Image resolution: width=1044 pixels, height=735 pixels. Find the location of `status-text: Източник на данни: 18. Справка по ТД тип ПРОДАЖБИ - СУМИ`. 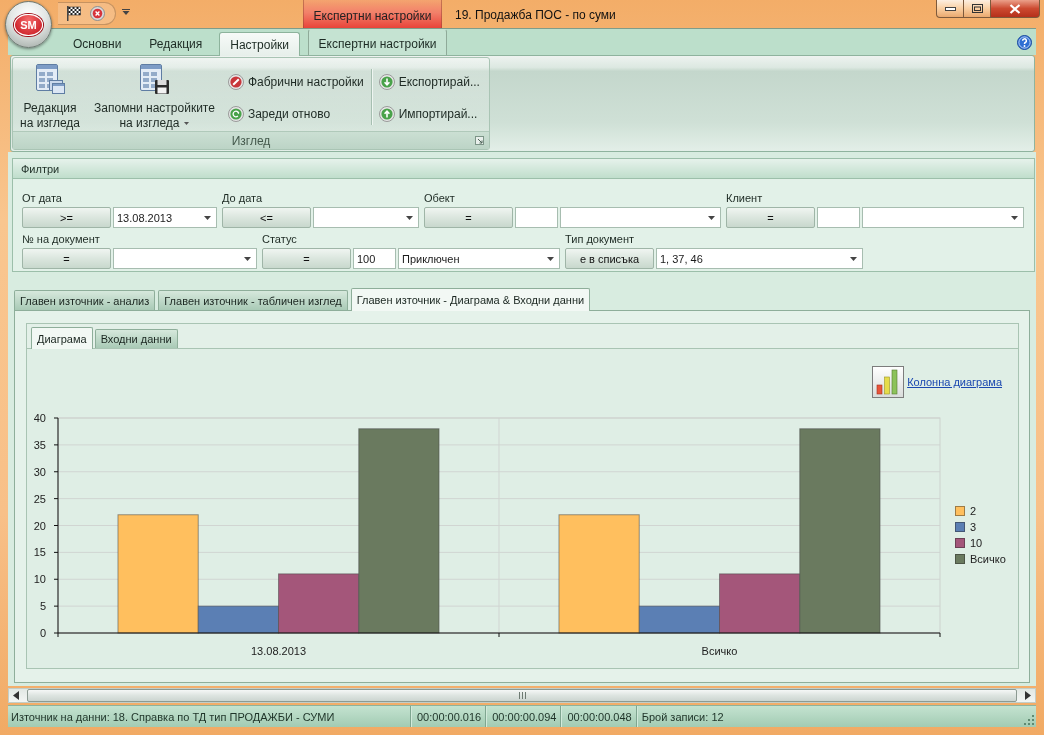

status-text: Източник на данни: 18. Справка по ТД тип ПРОДАЖБИ - СУМИ is located at coordinates (209, 716).